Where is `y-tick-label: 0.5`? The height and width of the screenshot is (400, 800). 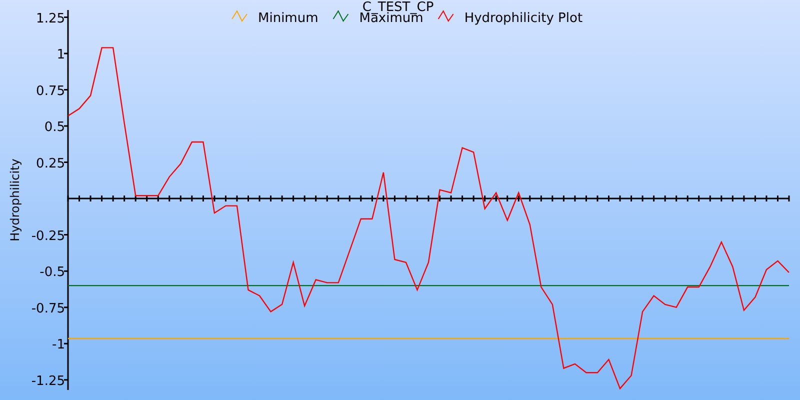
y-tick-label: 0.5 is located at coordinates (54, 128).